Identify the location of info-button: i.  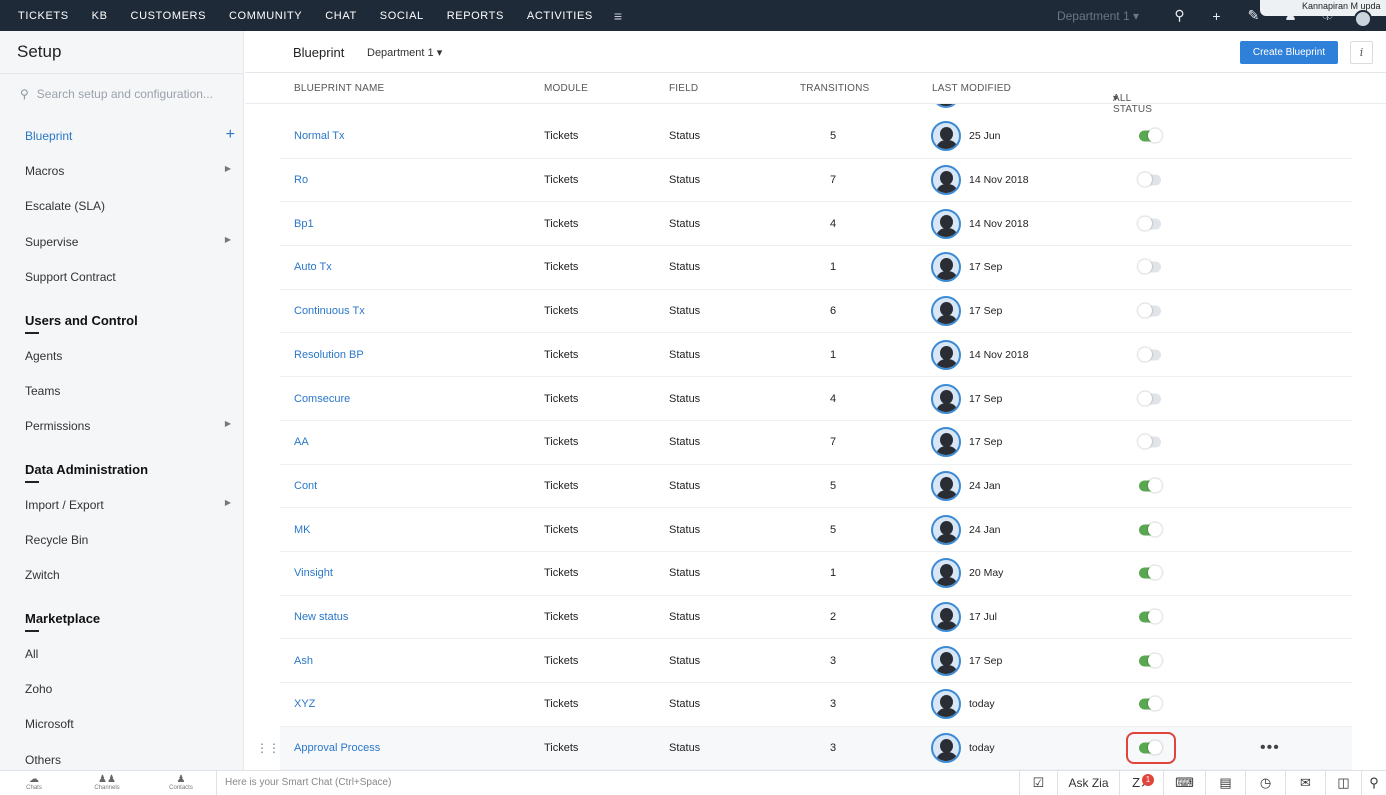
(1361, 52).